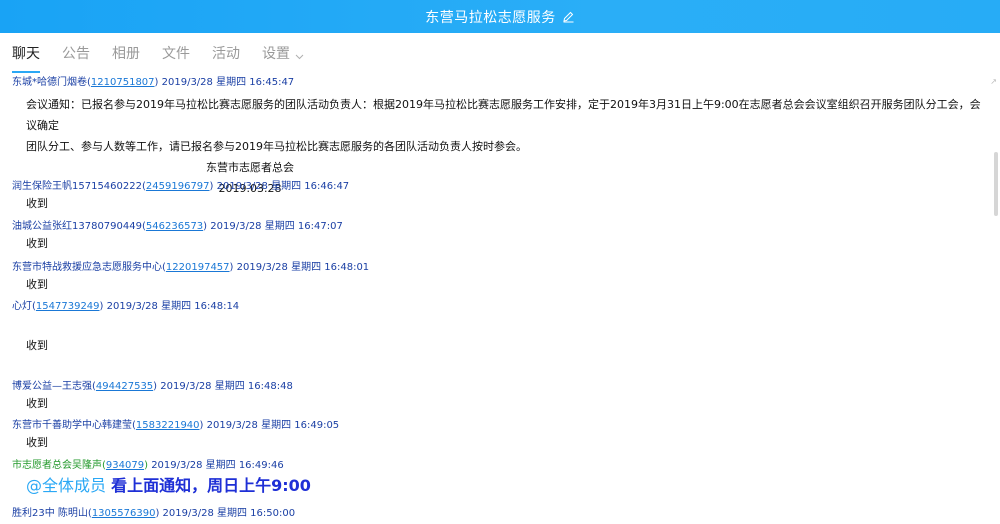 This screenshot has height=524, width=1000. I want to click on sender-name: 东营市特战救援应急志愿服务中心, so click(87, 267).